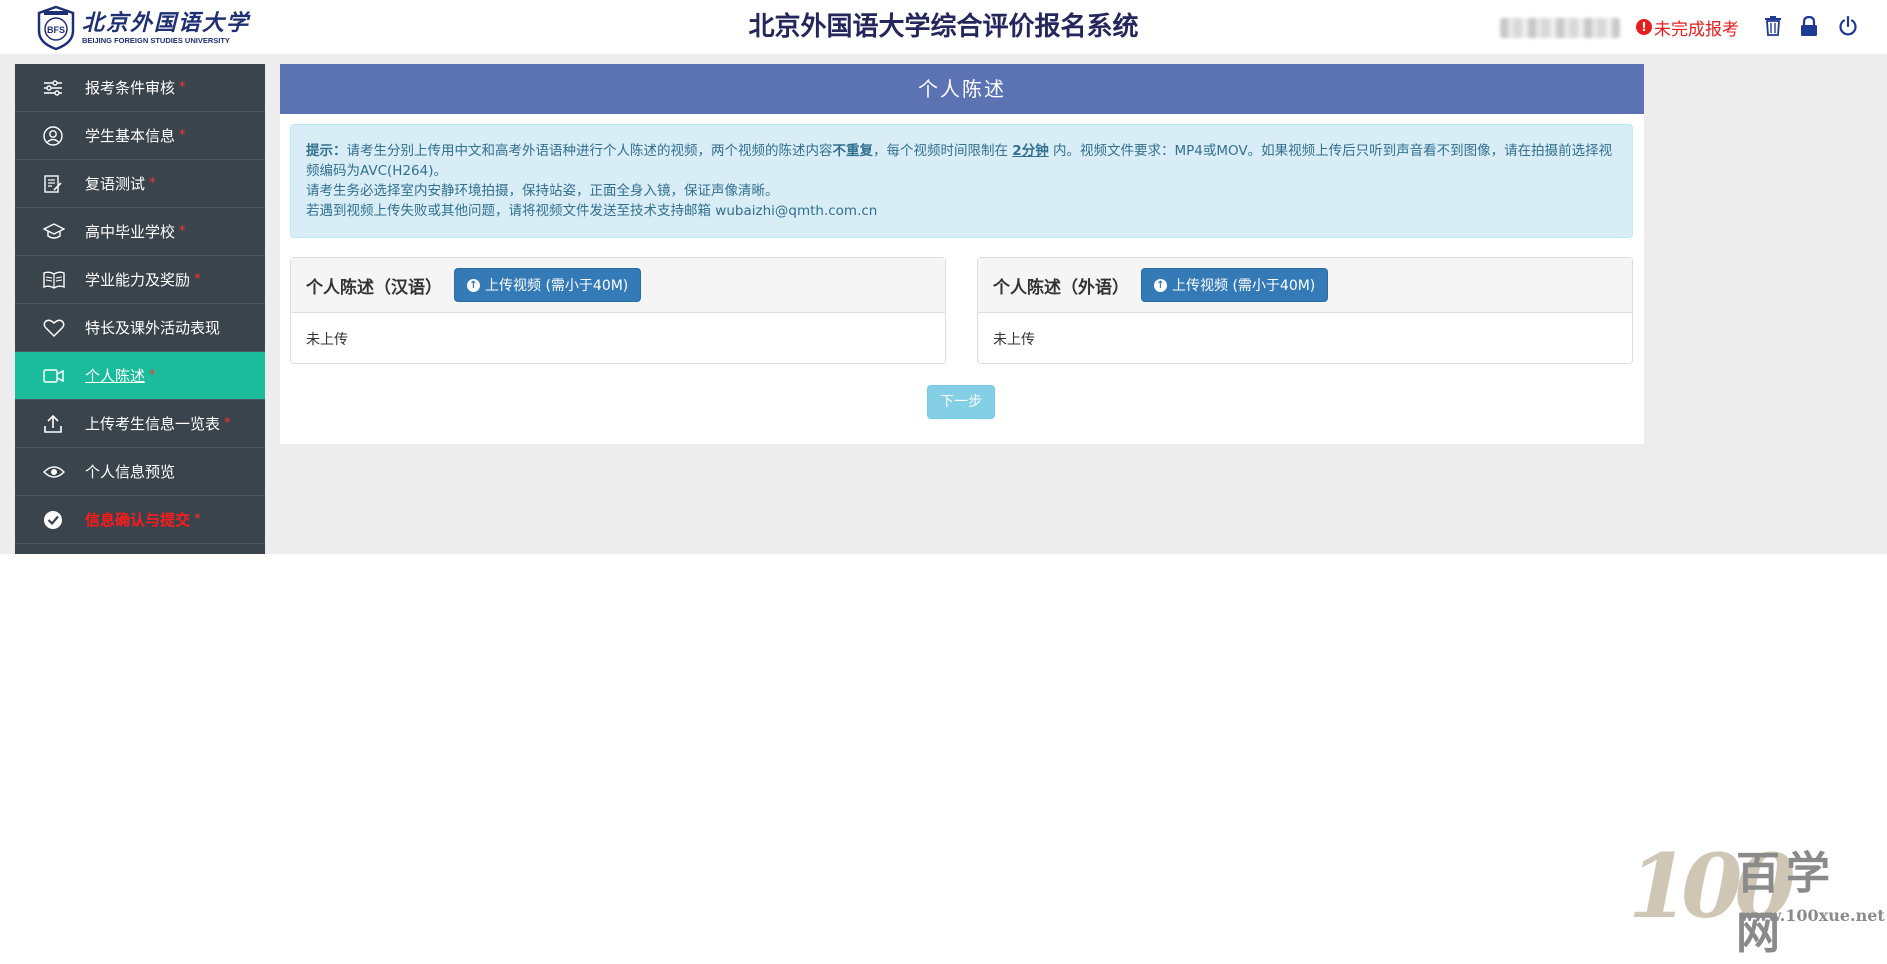  I want to click on card-header: 个人陈述（外语） ↑ 上传视频 (需小于40M), so click(1305, 285).